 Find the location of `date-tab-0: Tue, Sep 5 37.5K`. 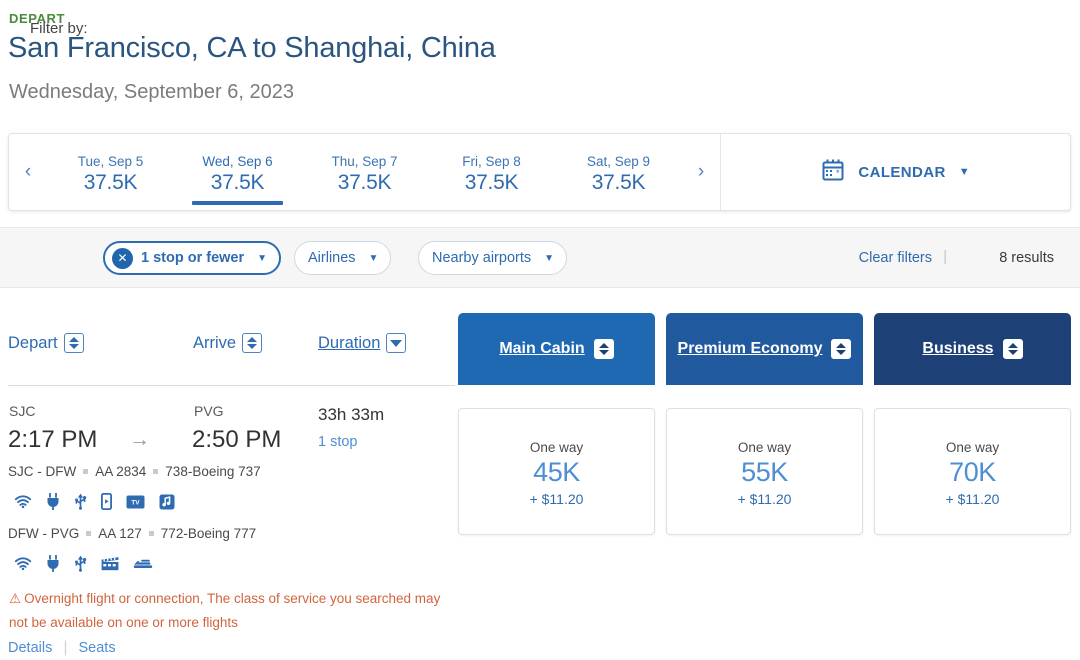

date-tab-0: Tue, Sep 5 37.5K is located at coordinates (110, 172).